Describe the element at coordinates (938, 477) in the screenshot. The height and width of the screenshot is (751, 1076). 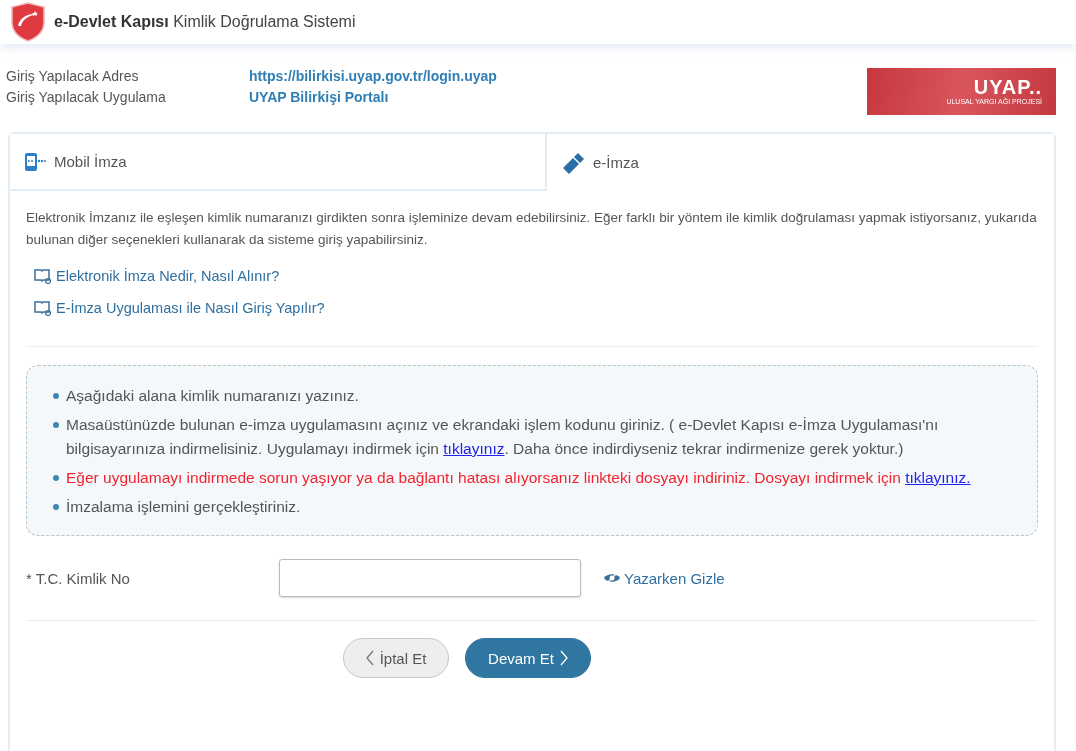
I see `download-link: tıklayınız.` at that location.